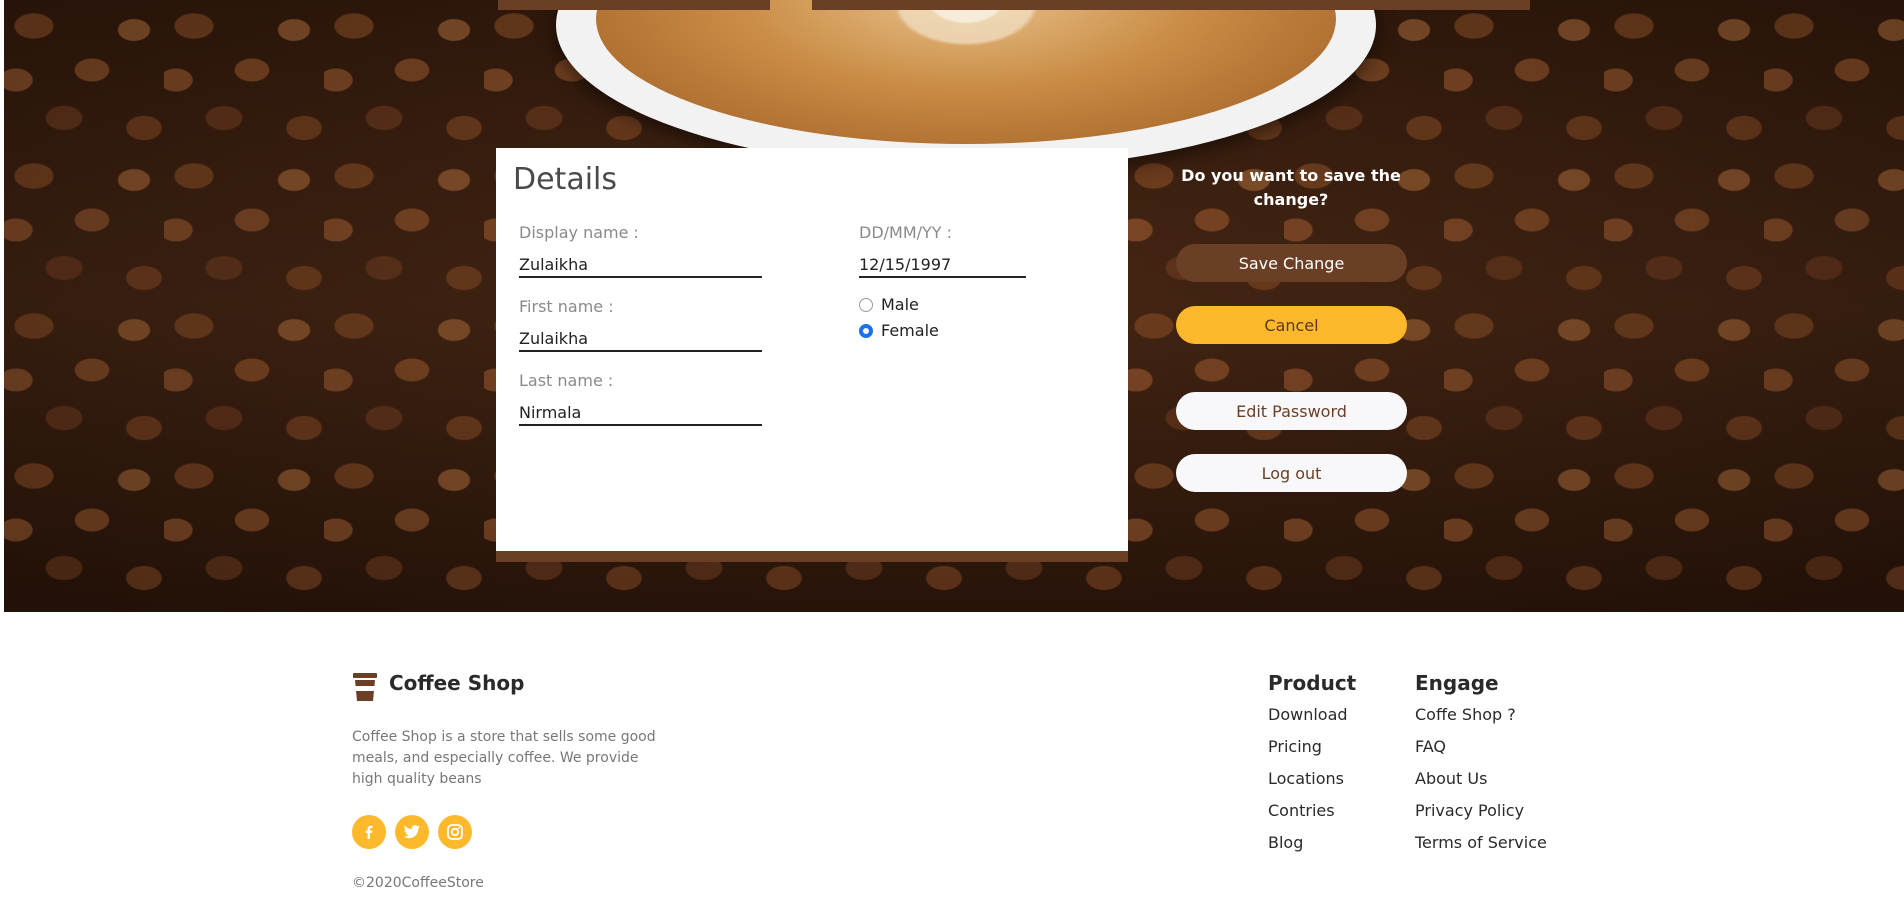  What do you see at coordinates (640, 339) in the screenshot?
I see `first-name-input` at bounding box center [640, 339].